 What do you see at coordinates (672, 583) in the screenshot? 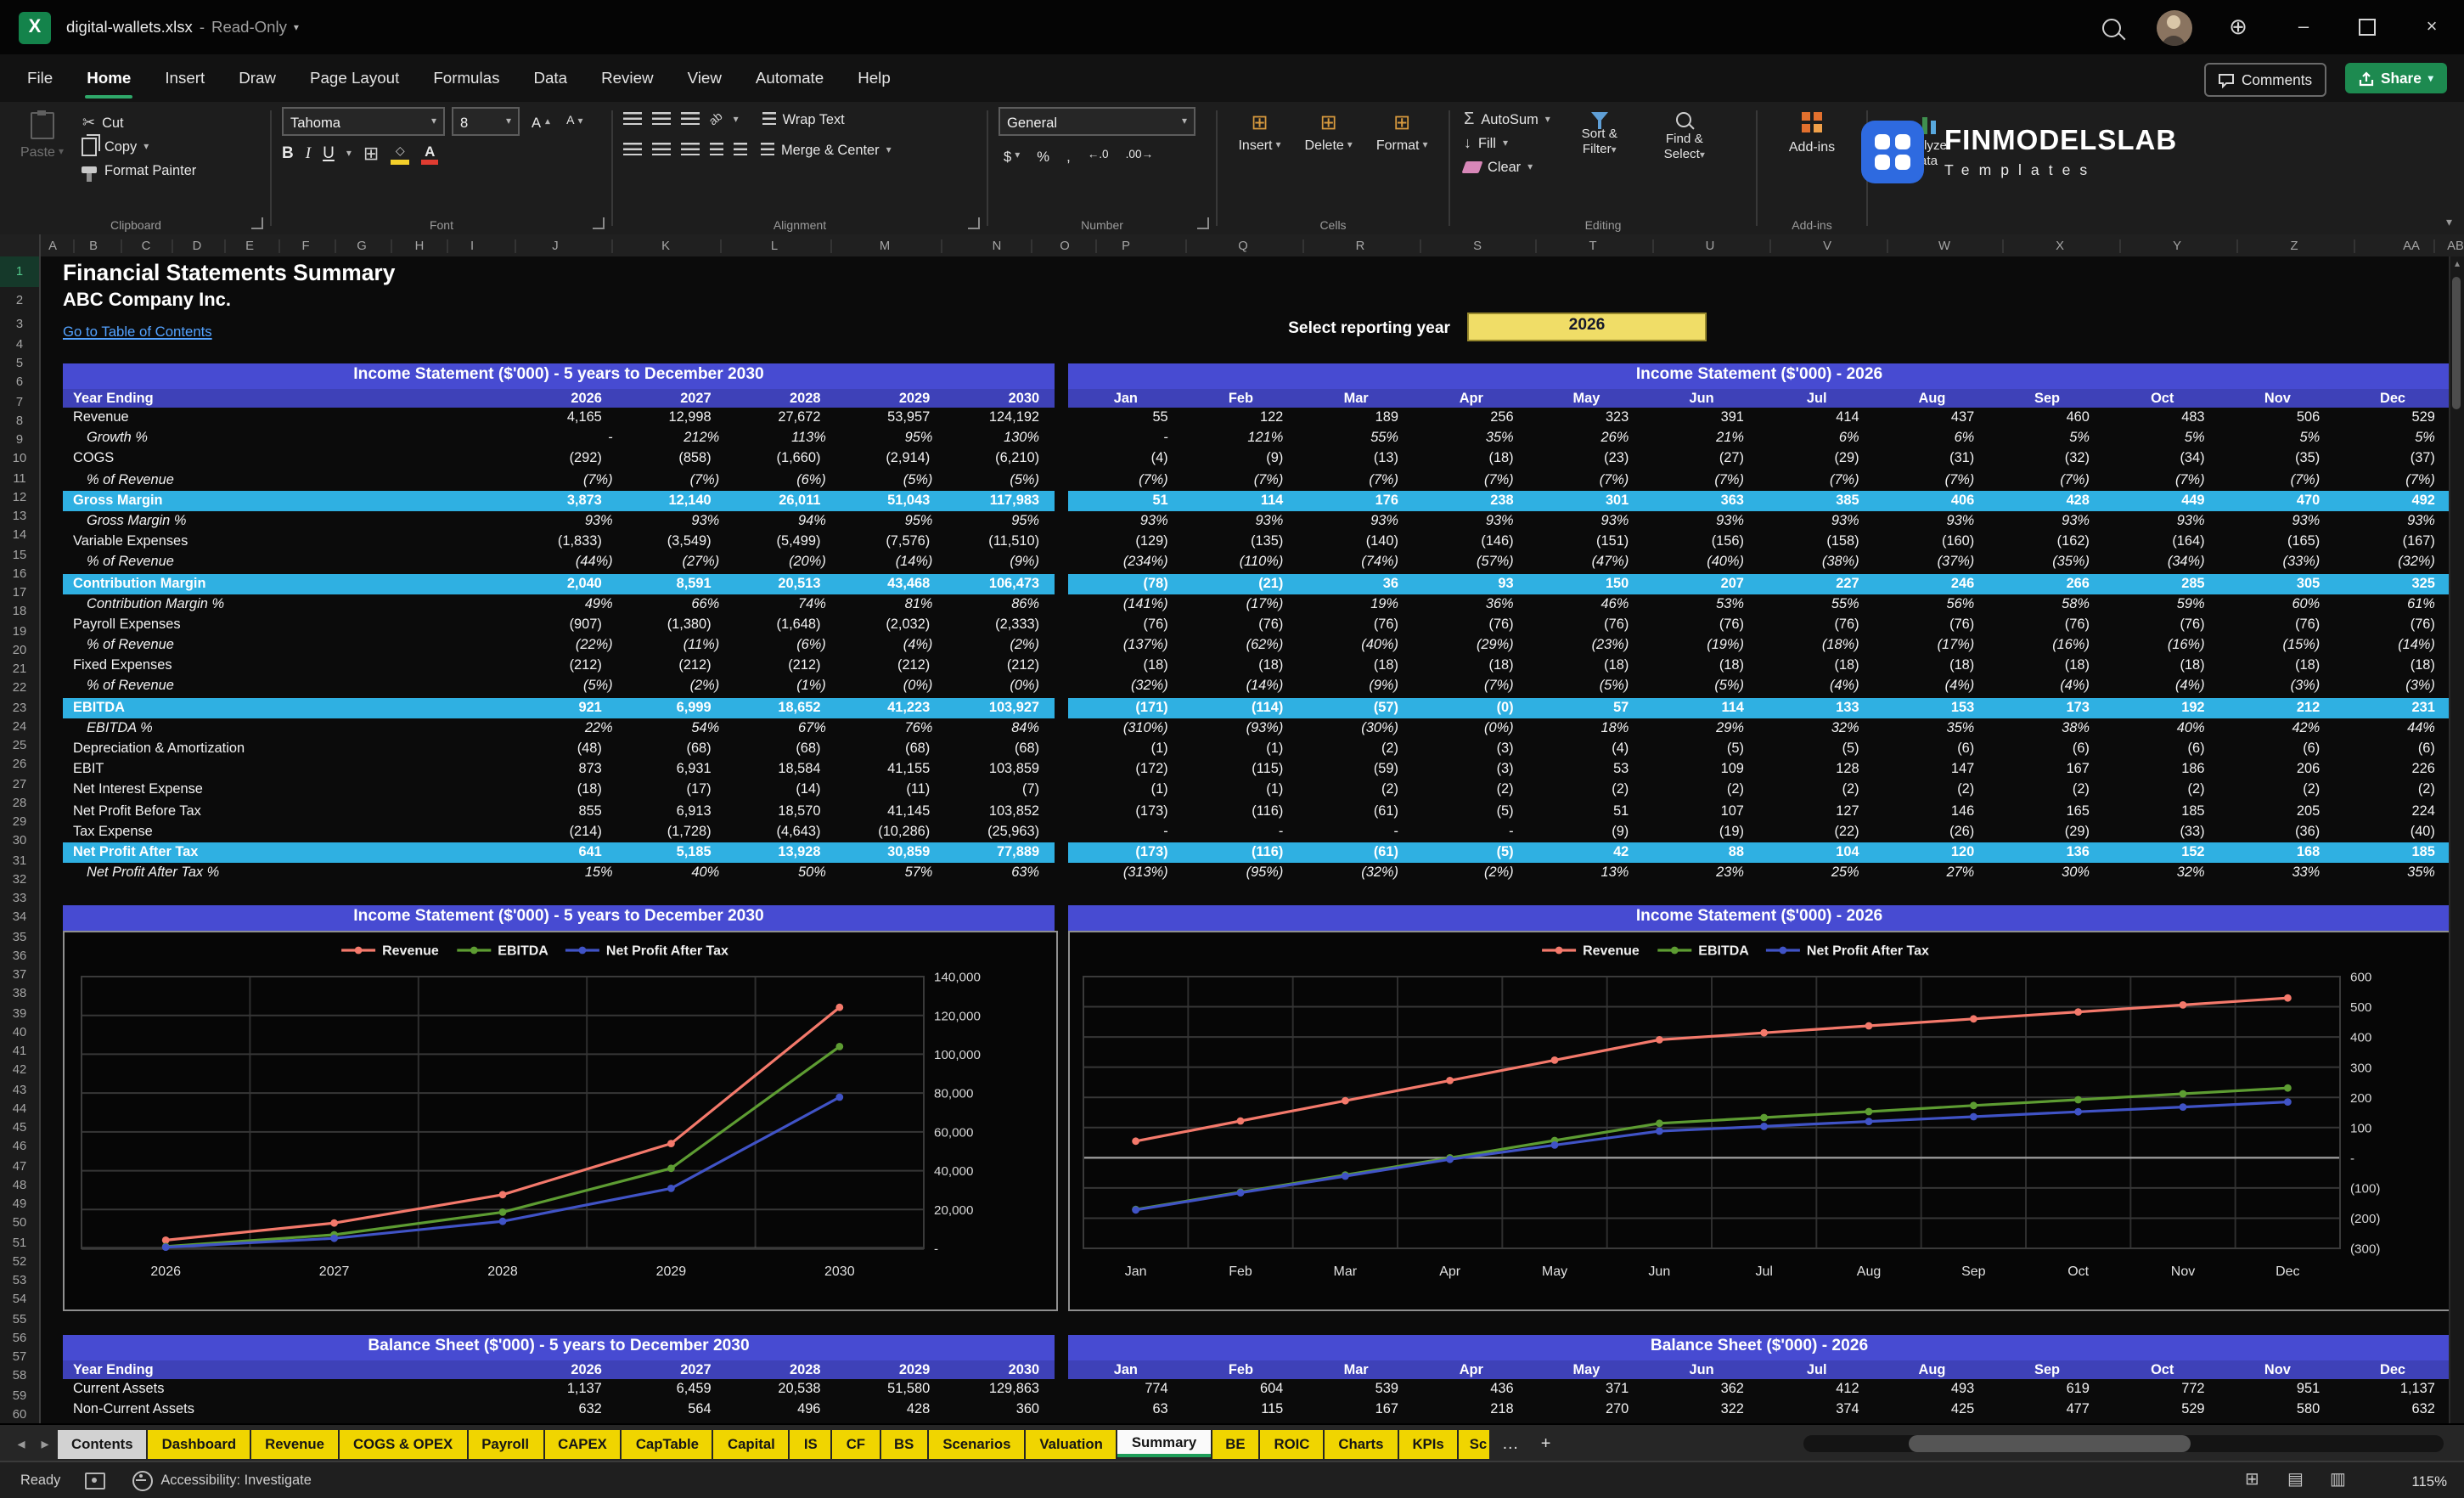
I see `cell: 8,591` at bounding box center [672, 583].